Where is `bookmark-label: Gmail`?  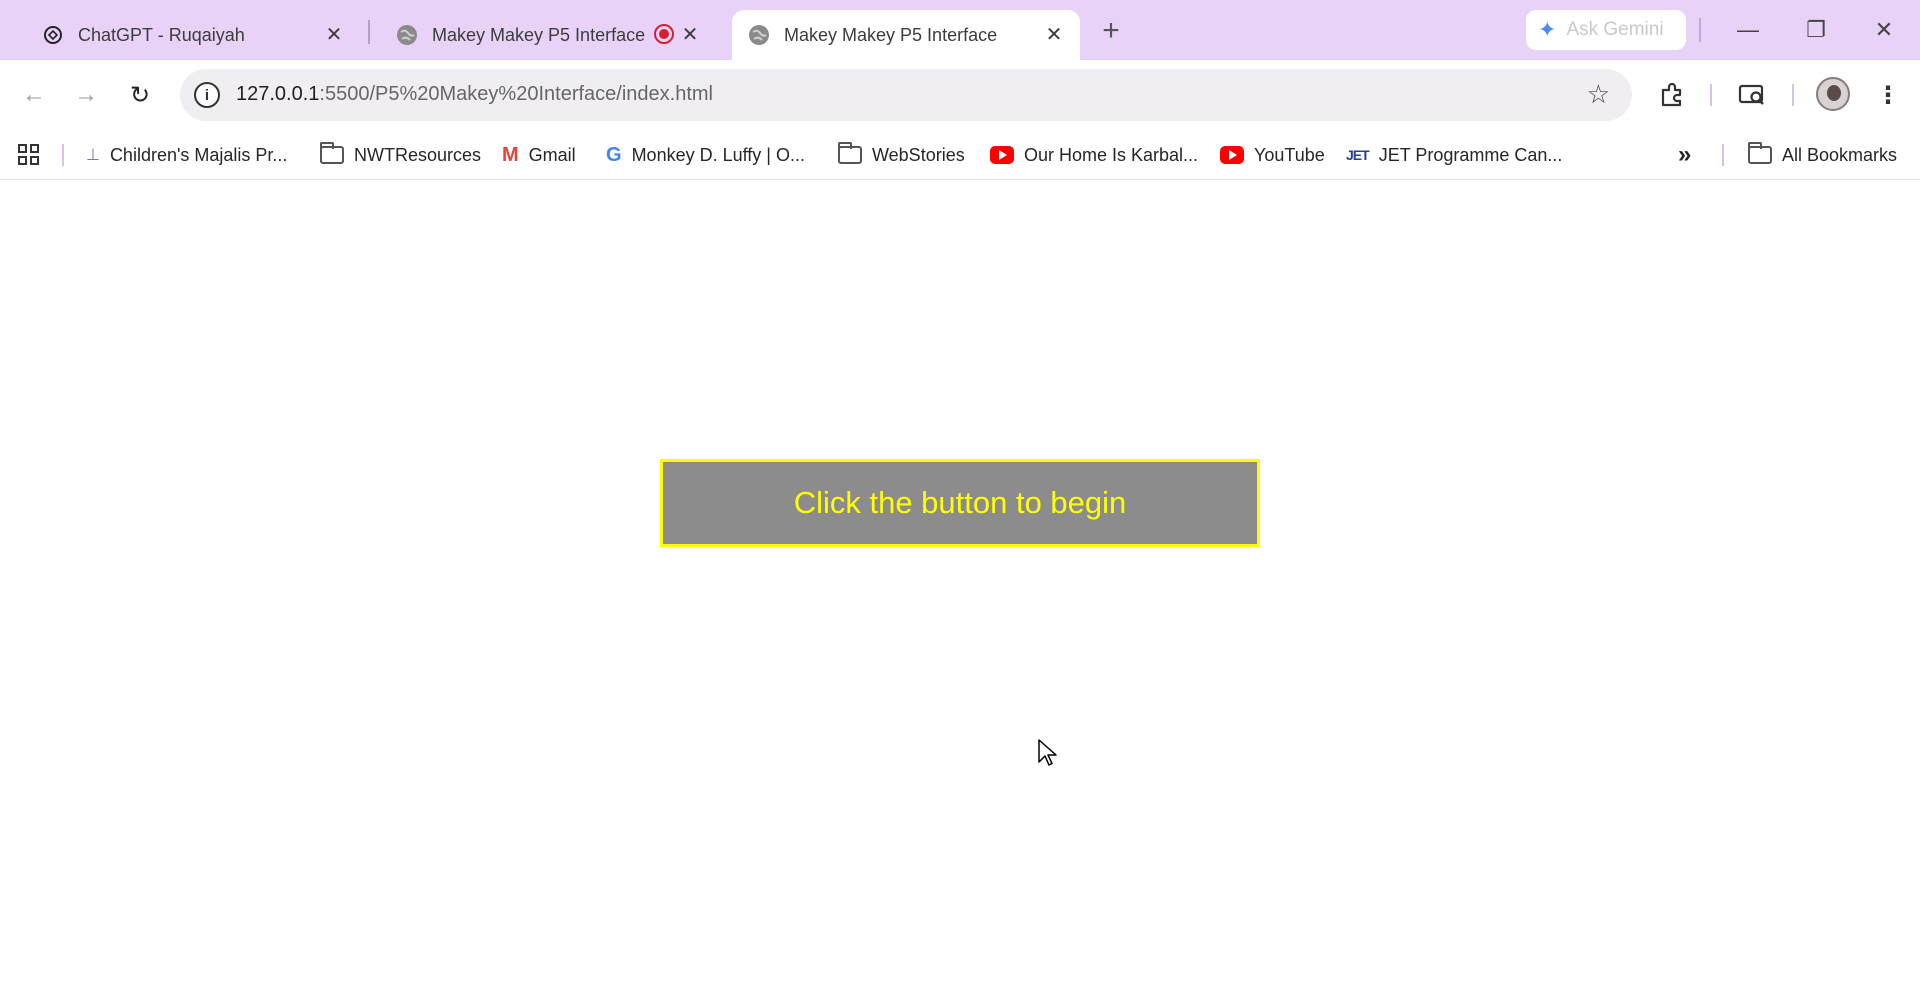
bookmark-label: Gmail is located at coordinates (552, 154).